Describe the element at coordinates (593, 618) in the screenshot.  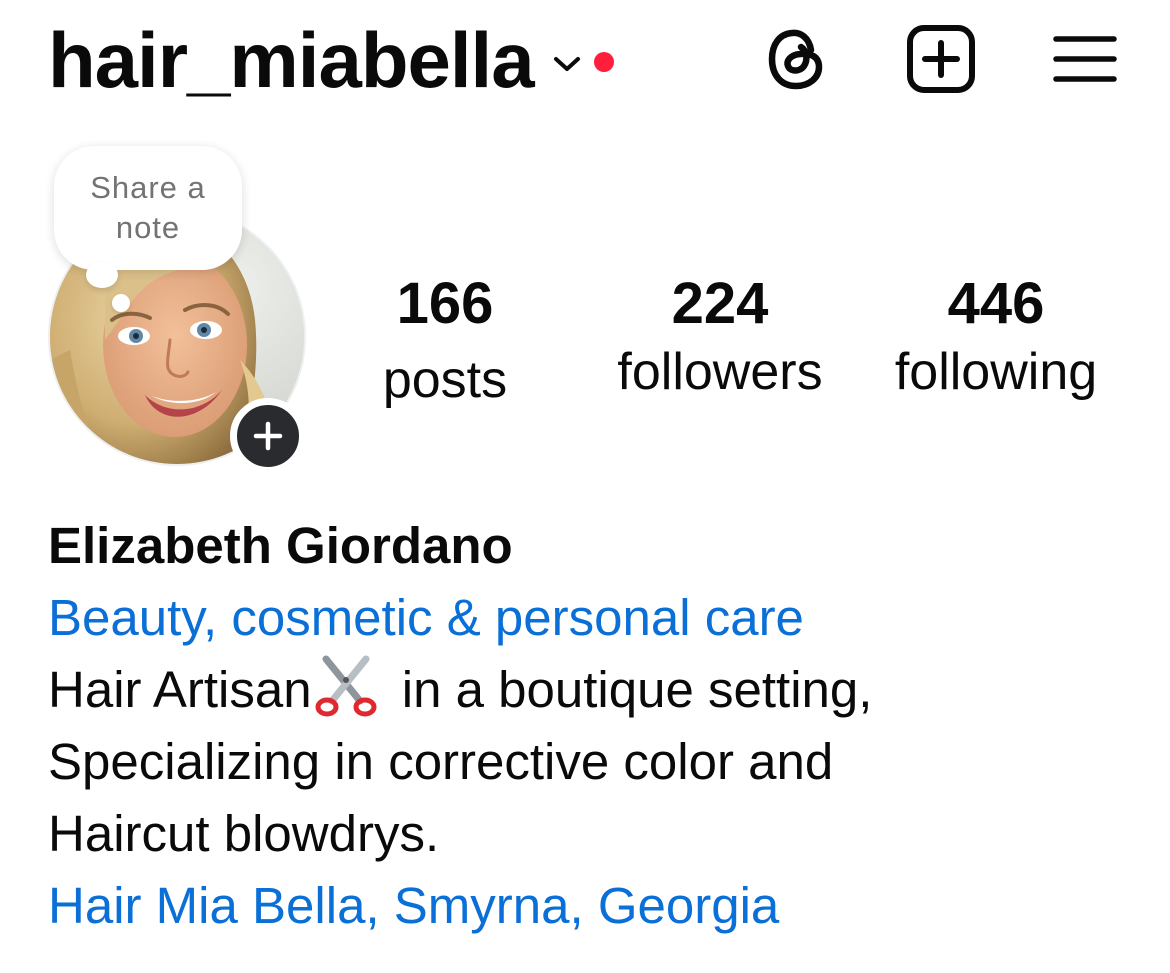
I see `category-link: Beauty, cosmetic & personal care` at that location.